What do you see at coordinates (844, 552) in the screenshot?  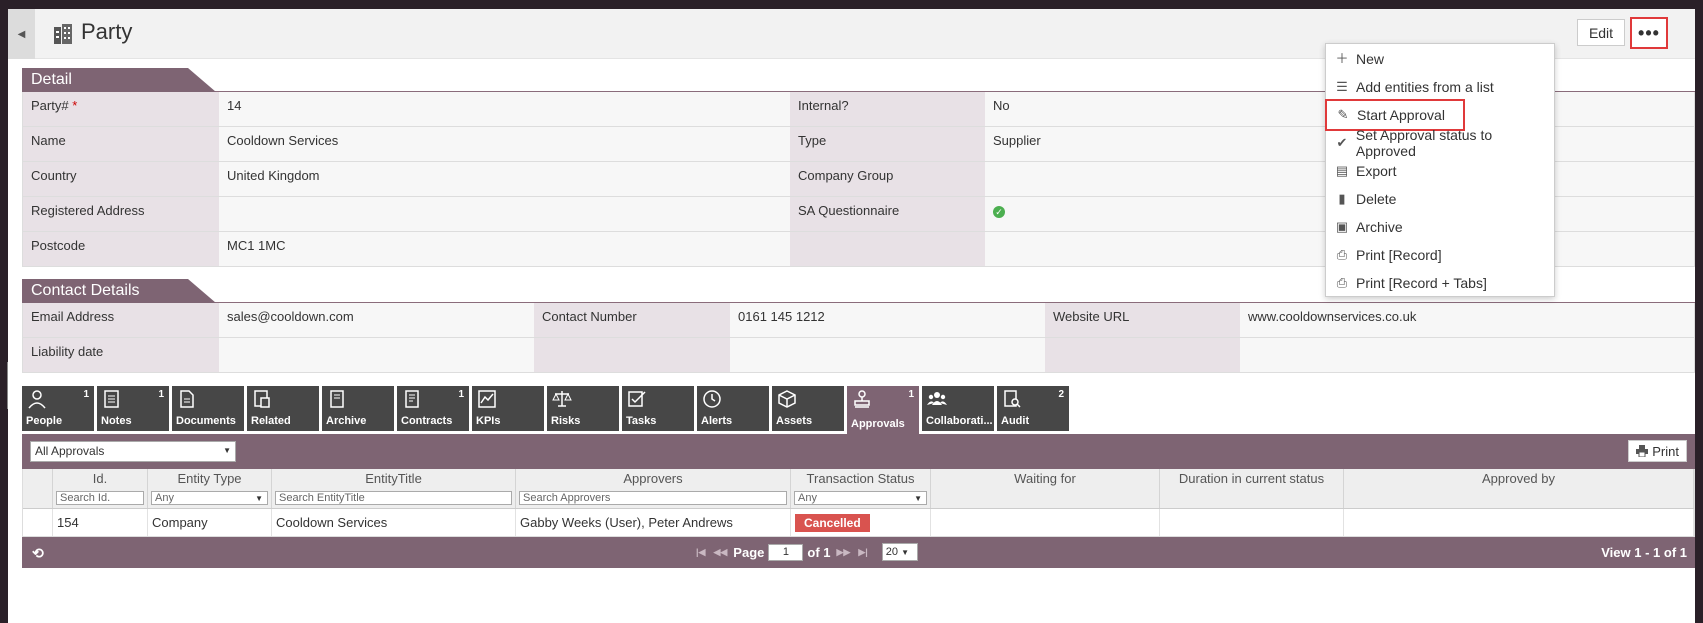 I see `next-page-icon: ▶▶` at bounding box center [844, 552].